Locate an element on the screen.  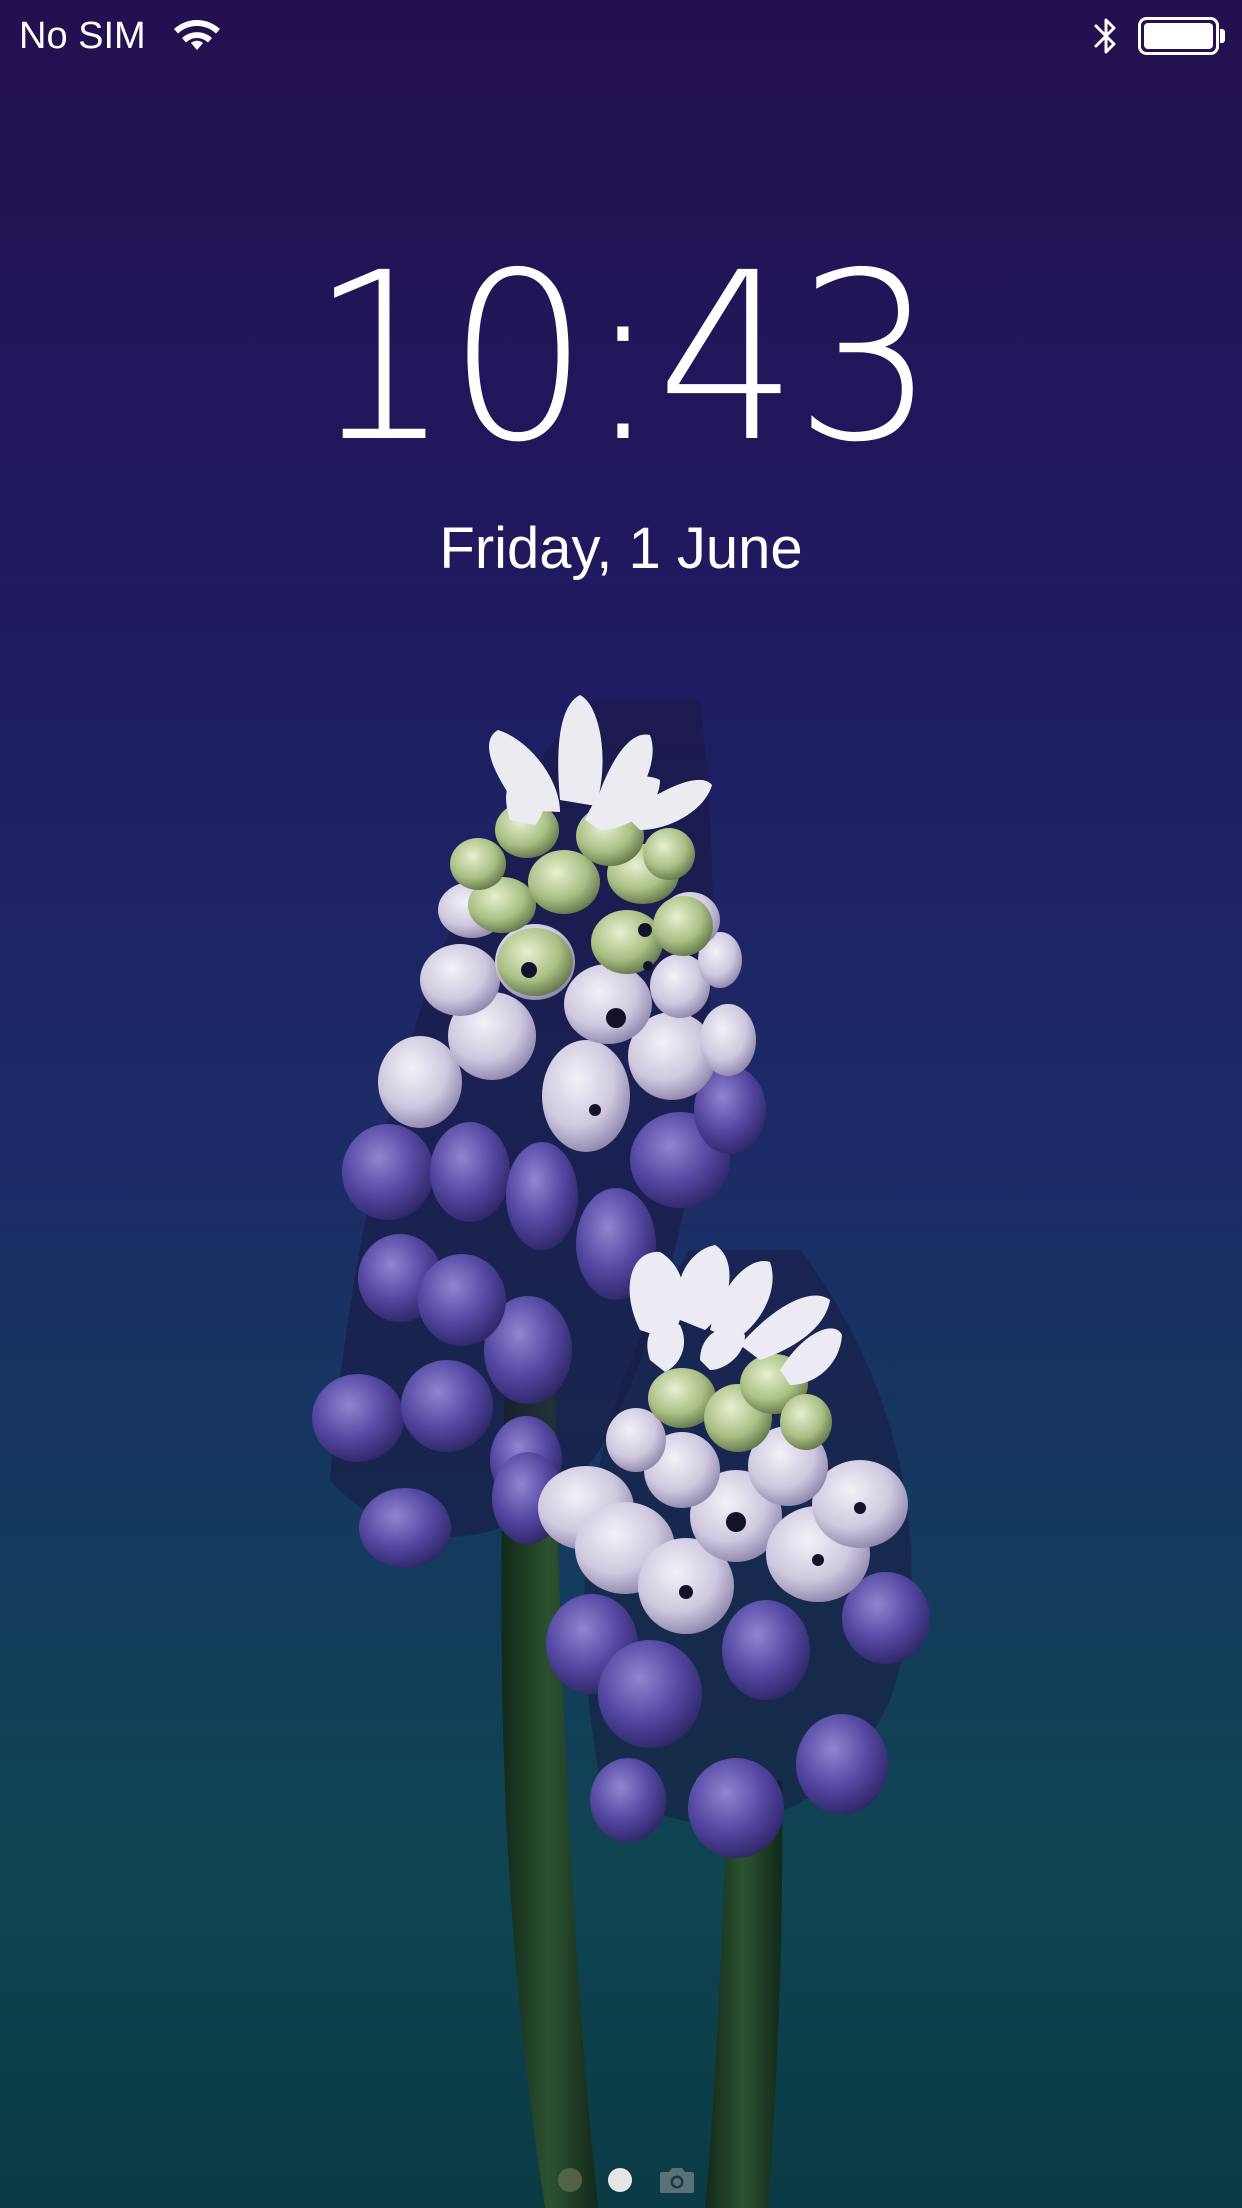
bluetooth-icon is located at coordinates (1105, 36).